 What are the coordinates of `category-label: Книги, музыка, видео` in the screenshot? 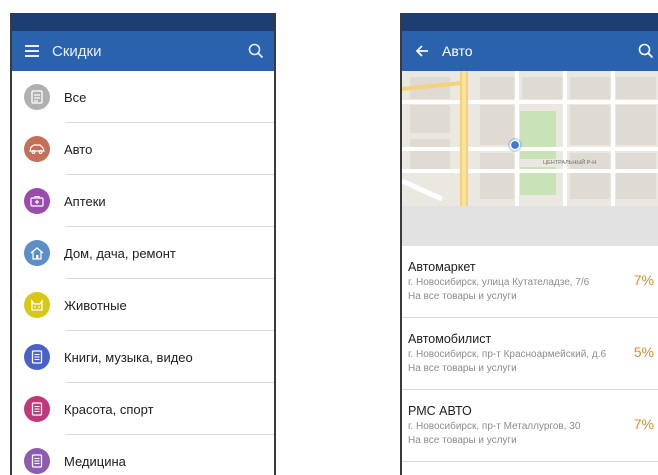 It's located at (128, 357).